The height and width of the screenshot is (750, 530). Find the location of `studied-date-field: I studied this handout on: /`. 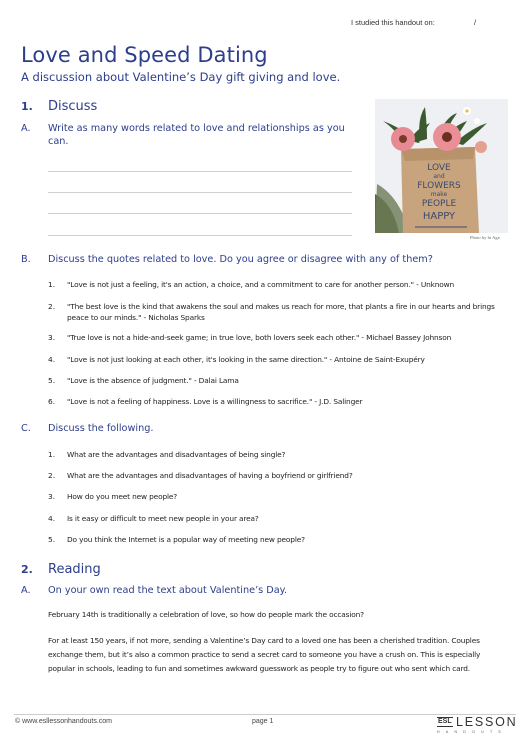

studied-date-field: I studied this handout on: / is located at coordinates (413, 22).